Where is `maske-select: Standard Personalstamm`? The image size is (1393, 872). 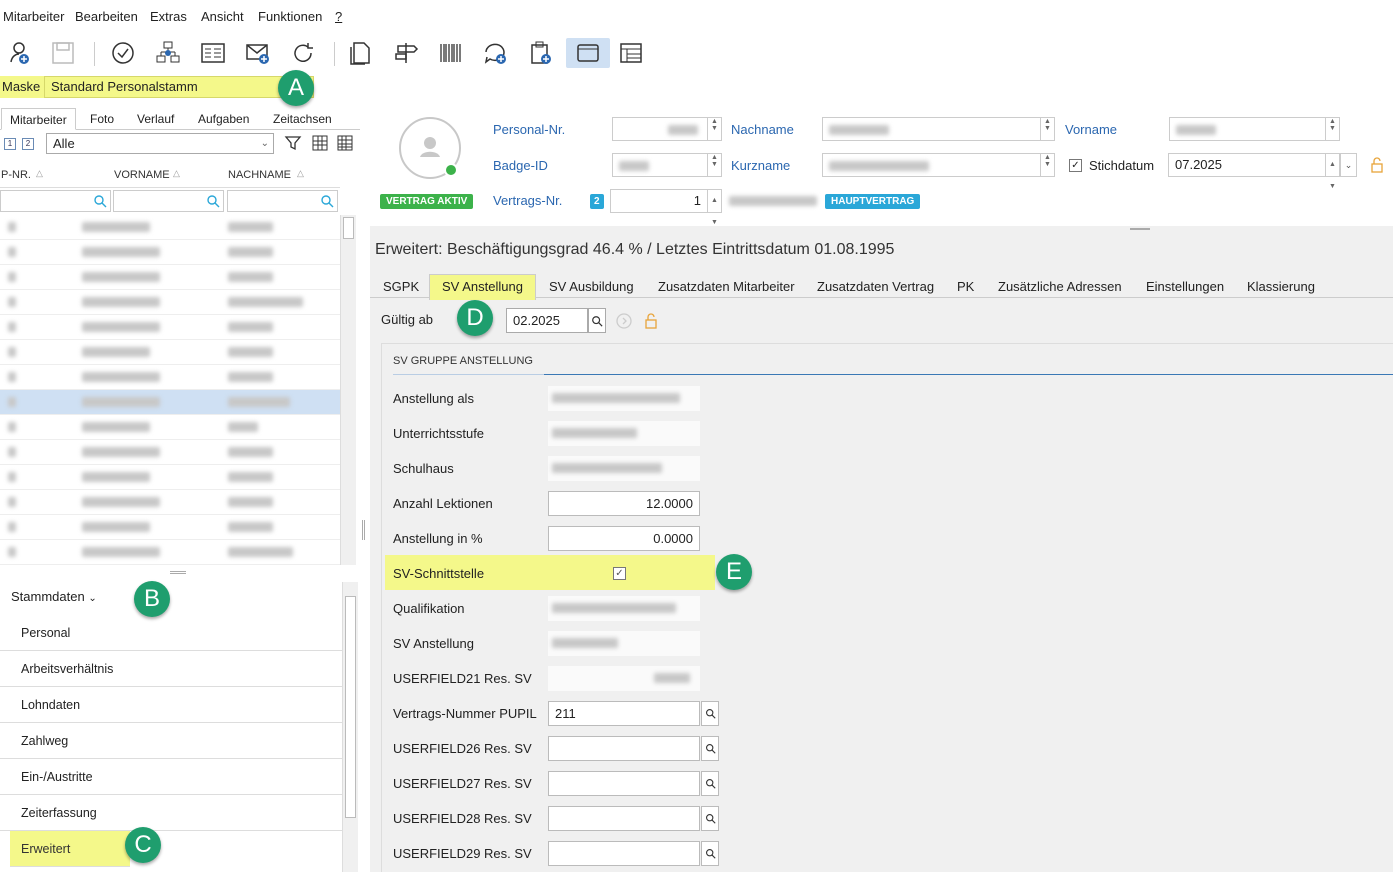 maske-select: Standard Personalstamm is located at coordinates (179, 87).